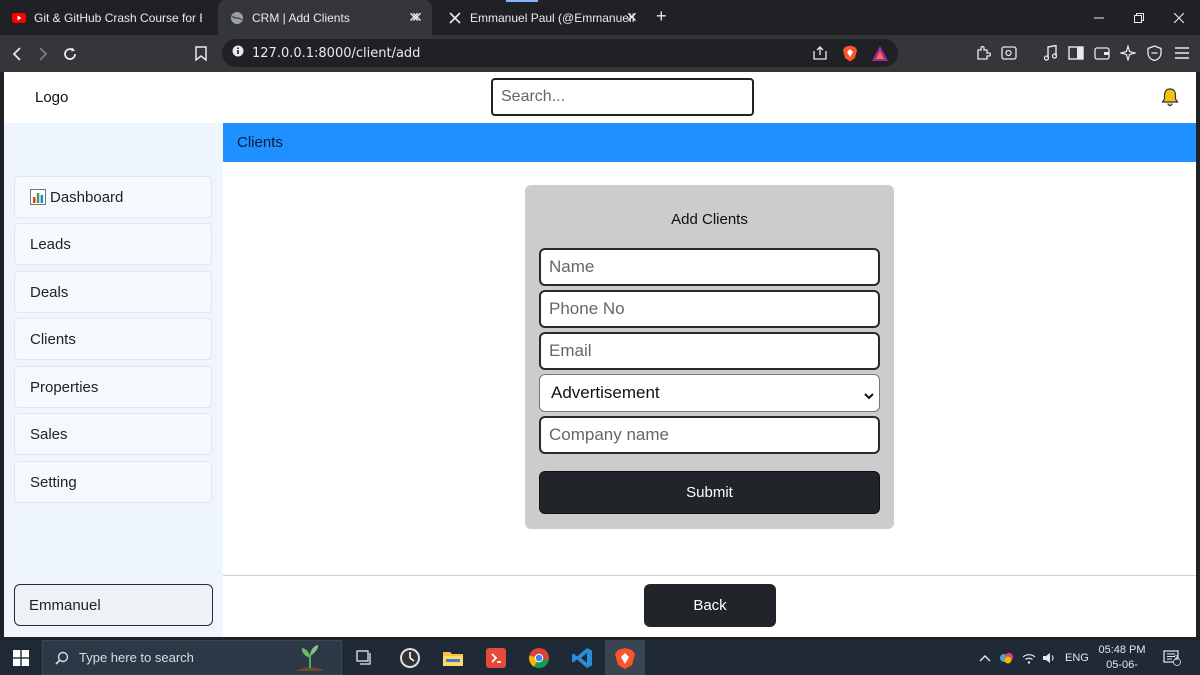  Describe the element at coordinates (21, 658) in the screenshot. I see `windows-start-icon` at that location.